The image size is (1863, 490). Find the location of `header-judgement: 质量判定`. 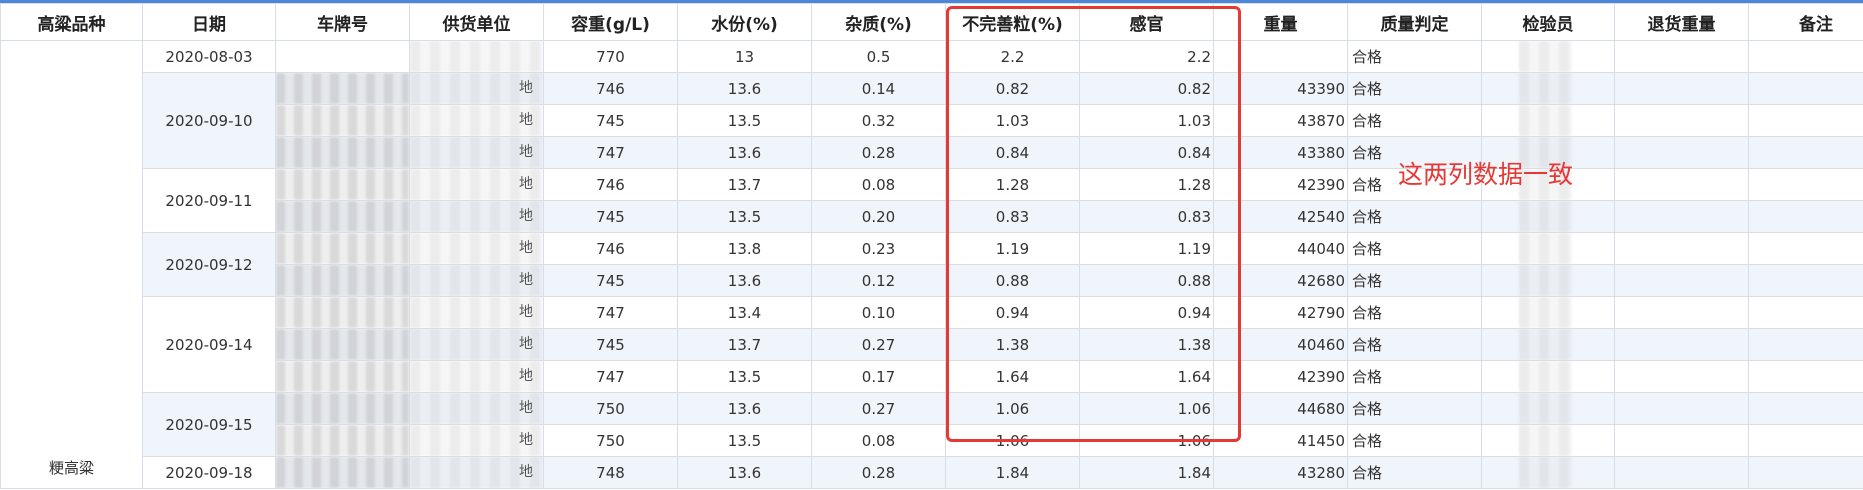

header-judgement: 质量判定 is located at coordinates (1414, 22).